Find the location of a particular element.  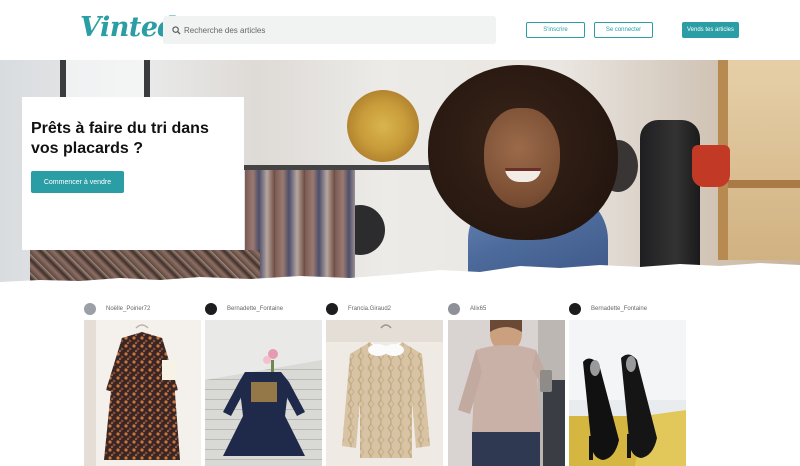

hero-shelf-board is located at coordinates (764, 184).